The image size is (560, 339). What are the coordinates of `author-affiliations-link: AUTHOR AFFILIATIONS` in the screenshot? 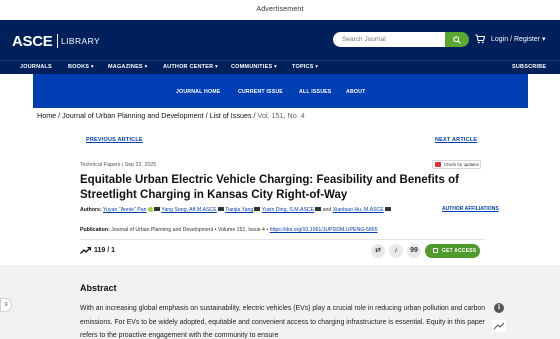 It's located at (470, 209).